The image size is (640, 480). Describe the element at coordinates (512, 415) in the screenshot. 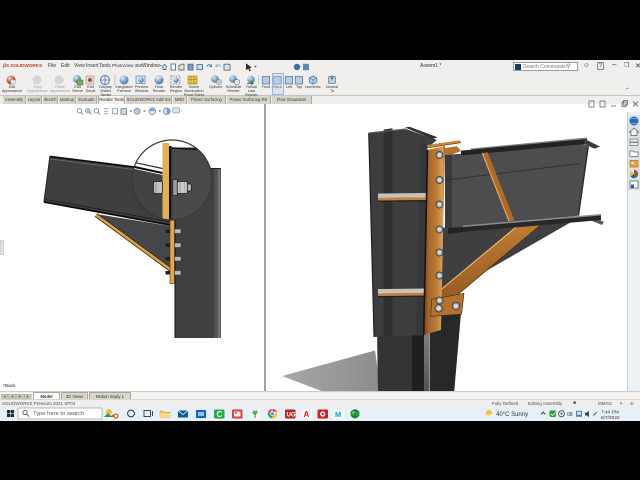

I see `svg-text: 40°C Sunny` at that location.